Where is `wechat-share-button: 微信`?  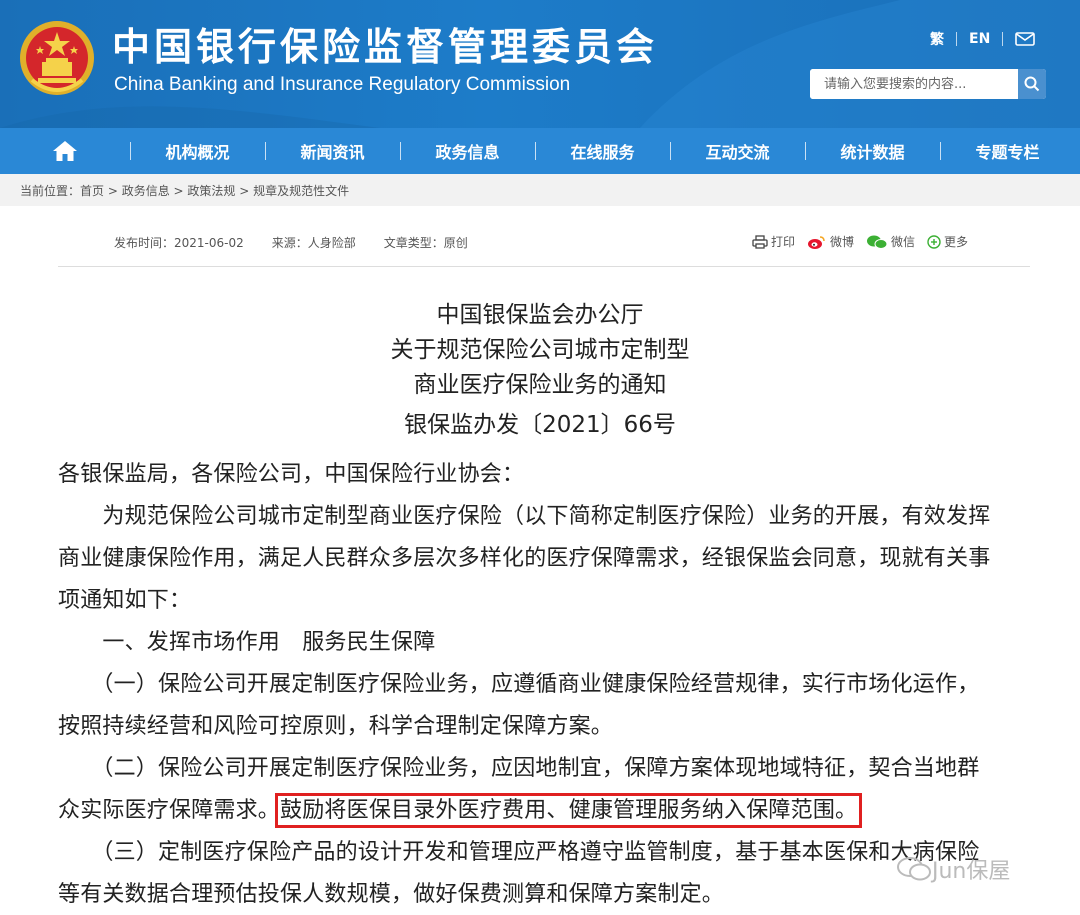 wechat-share-button: 微信 is located at coordinates (890, 241).